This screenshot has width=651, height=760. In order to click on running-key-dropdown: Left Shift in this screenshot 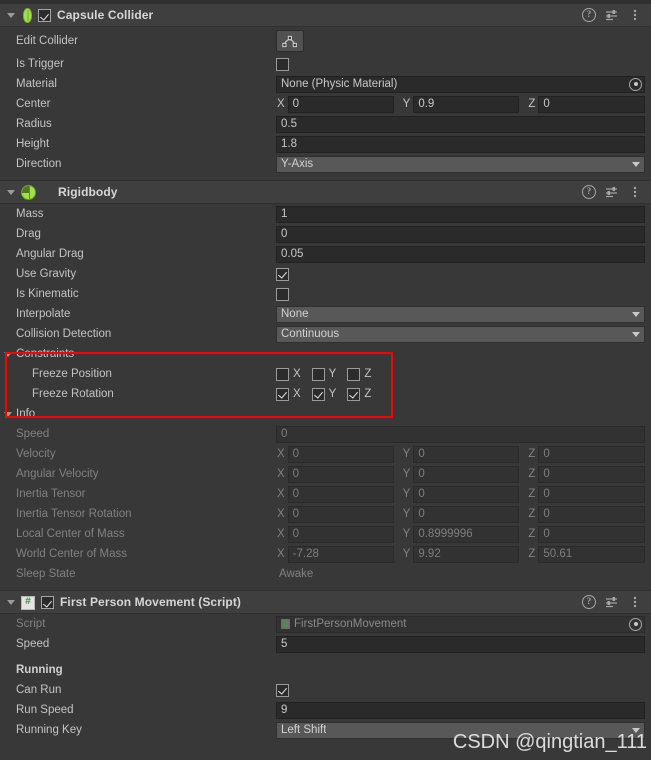, I will do `click(460, 730)`.